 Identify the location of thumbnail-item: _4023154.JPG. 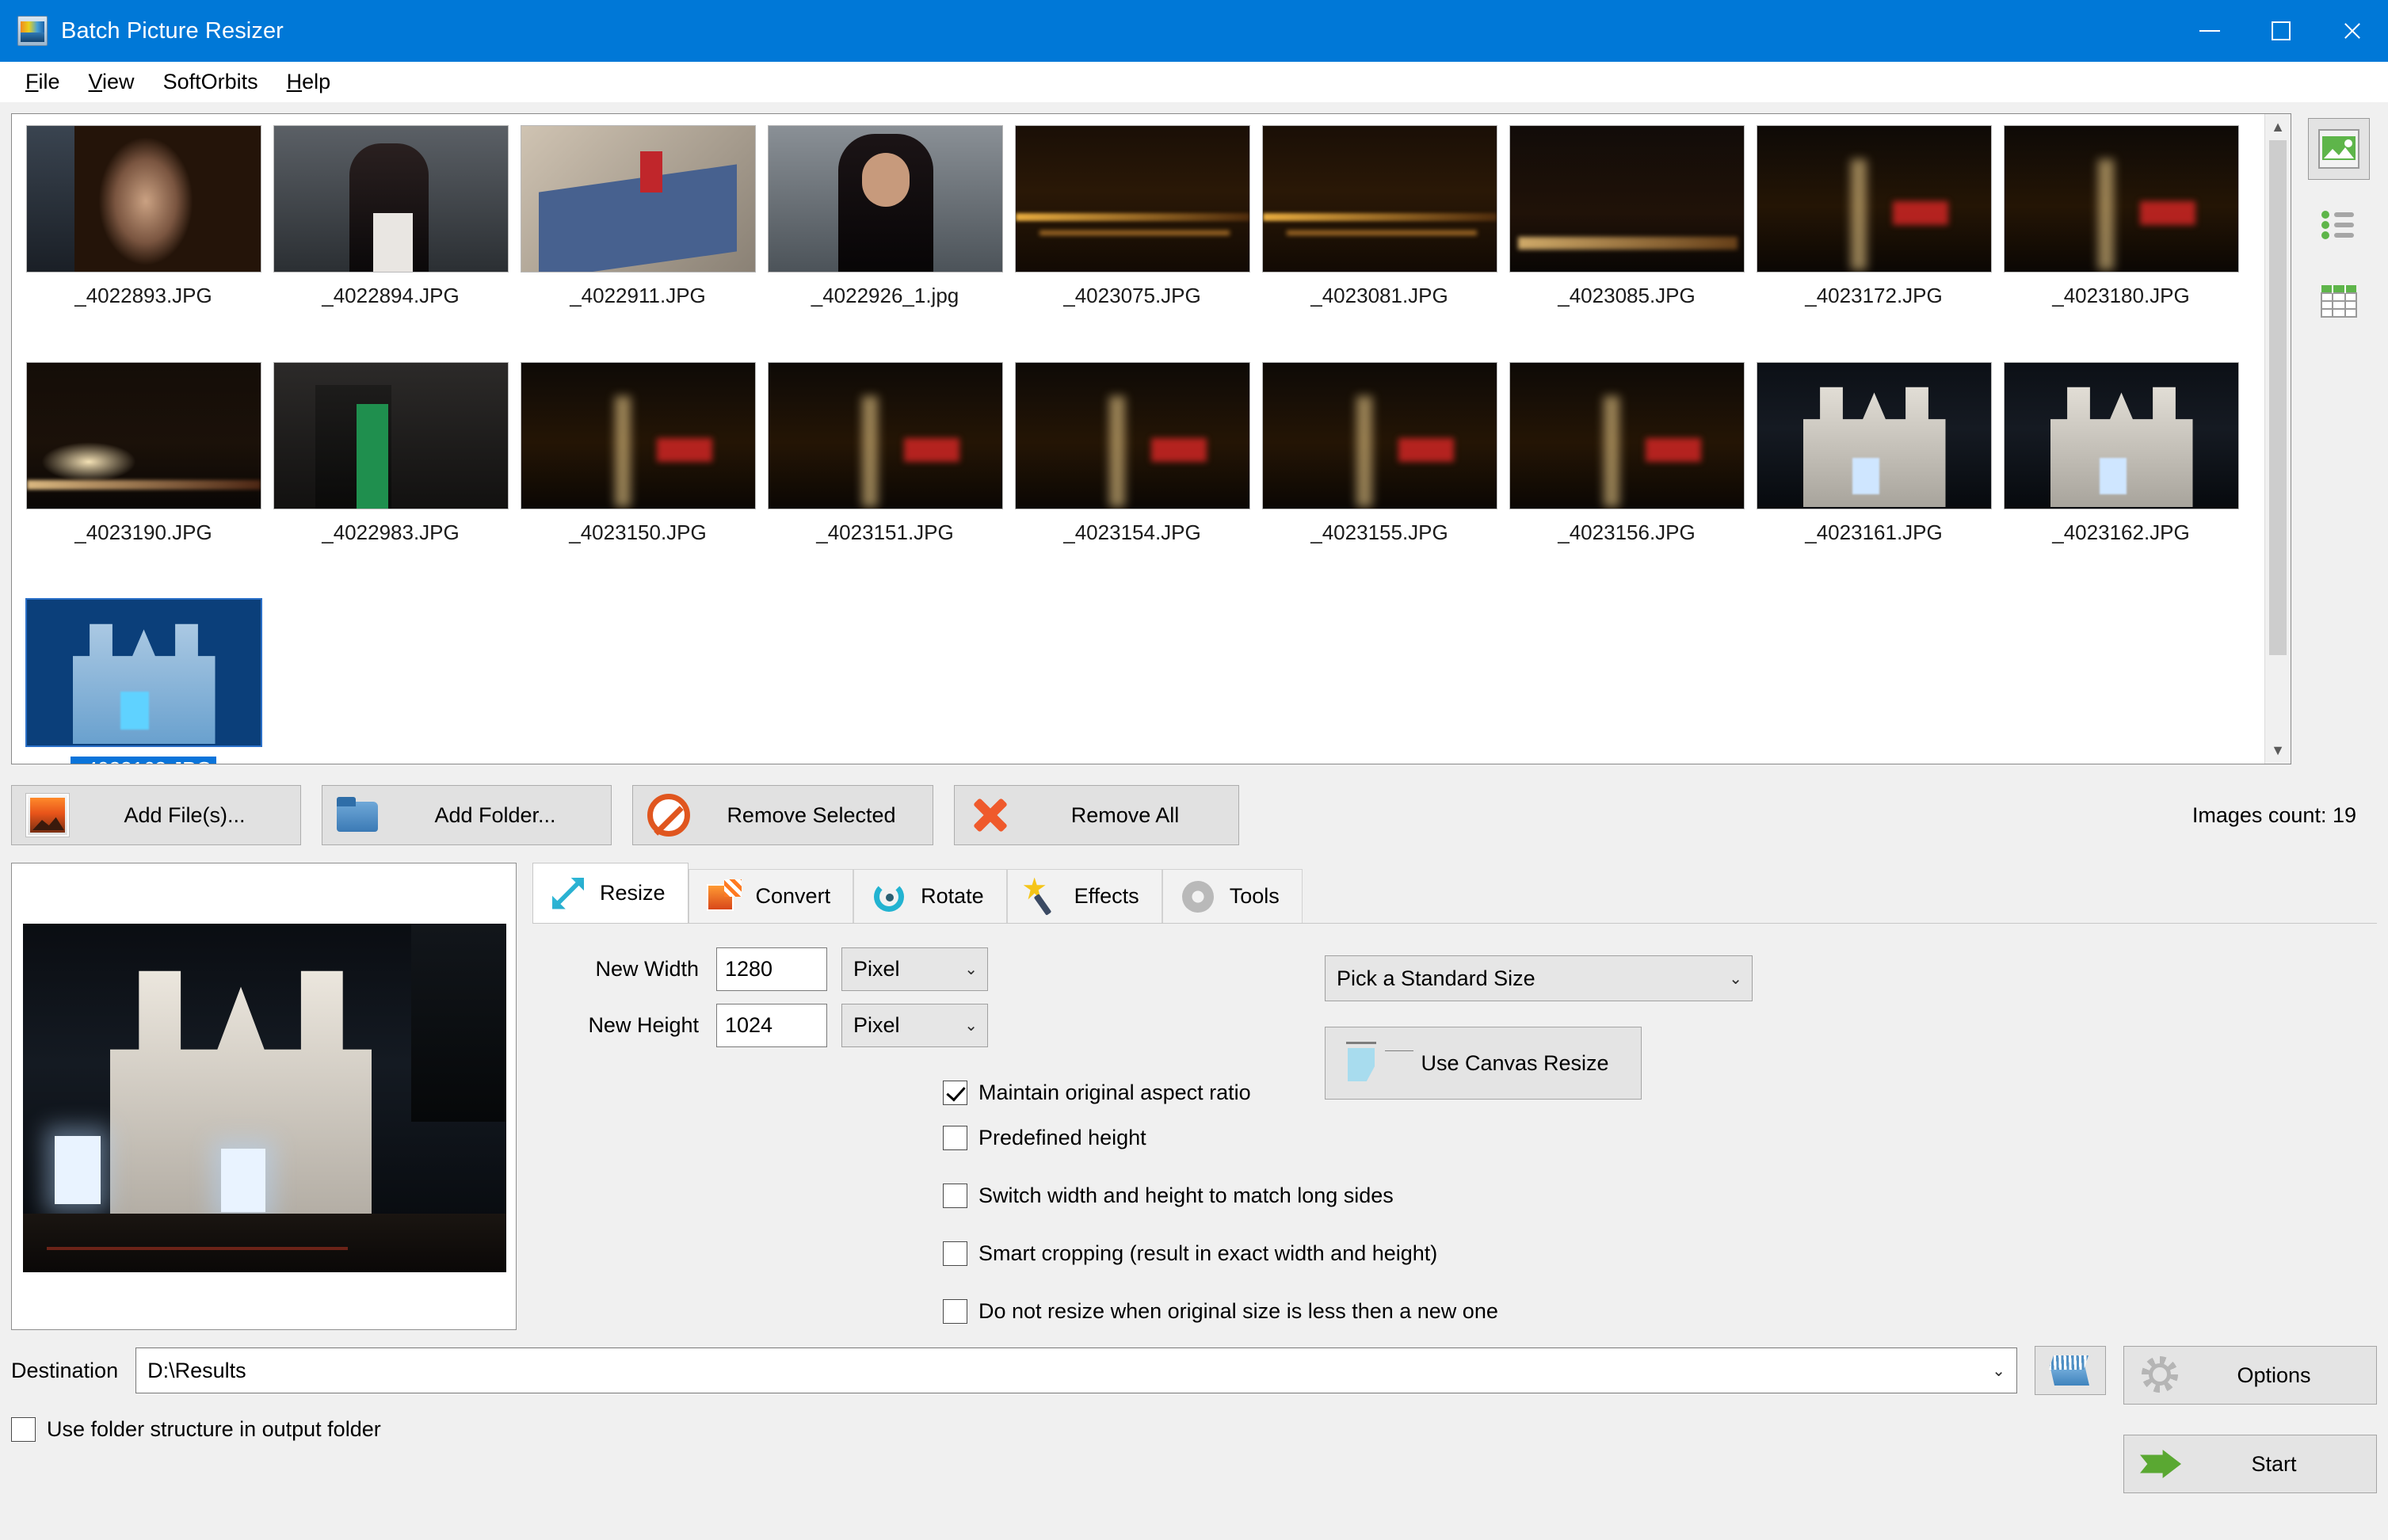
(1132, 476).